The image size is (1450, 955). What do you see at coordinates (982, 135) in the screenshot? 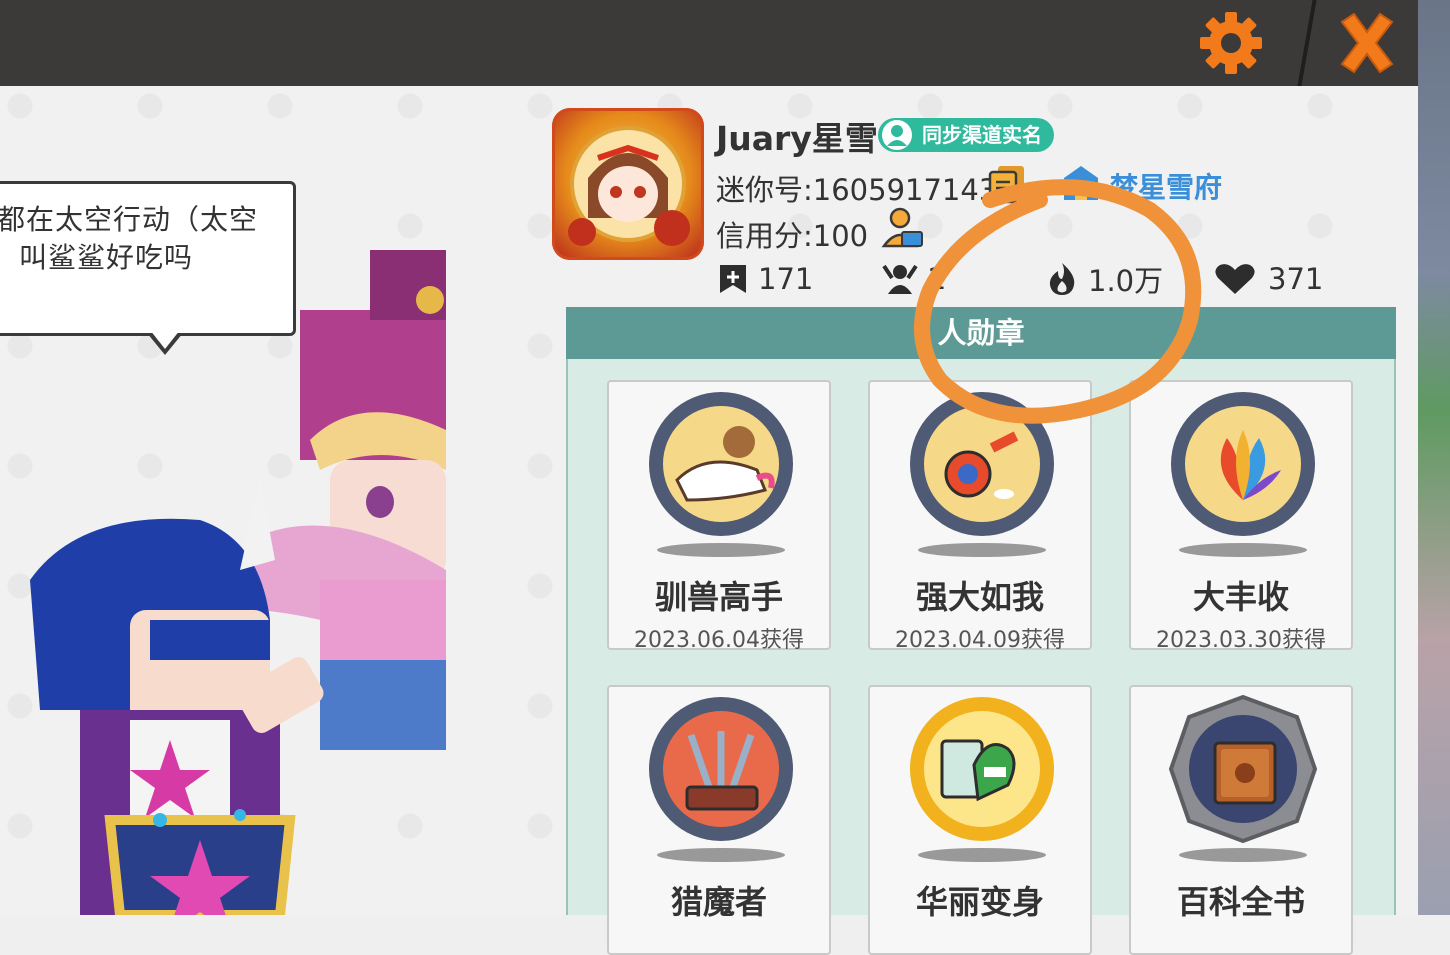
I see `sync-badge-label: 同步渠道实名` at bounding box center [982, 135].